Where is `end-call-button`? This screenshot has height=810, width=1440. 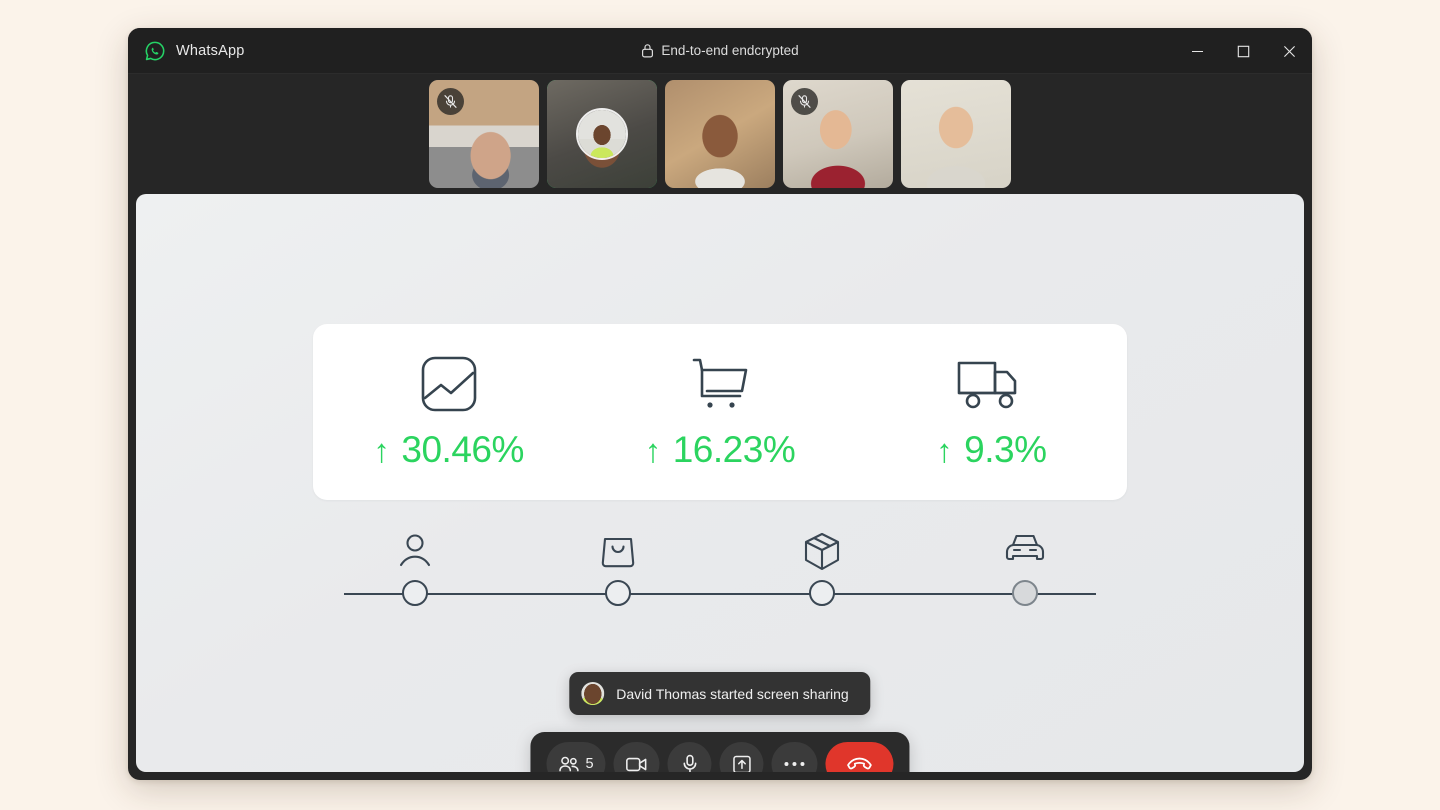 end-call-button is located at coordinates (859, 757).